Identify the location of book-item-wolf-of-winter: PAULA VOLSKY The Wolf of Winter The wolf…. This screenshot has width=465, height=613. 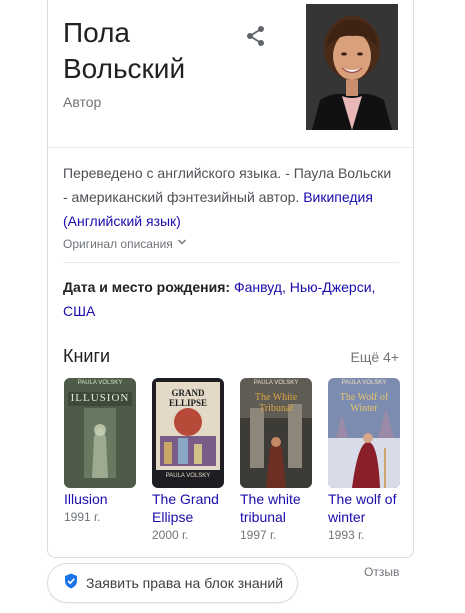
(364, 461).